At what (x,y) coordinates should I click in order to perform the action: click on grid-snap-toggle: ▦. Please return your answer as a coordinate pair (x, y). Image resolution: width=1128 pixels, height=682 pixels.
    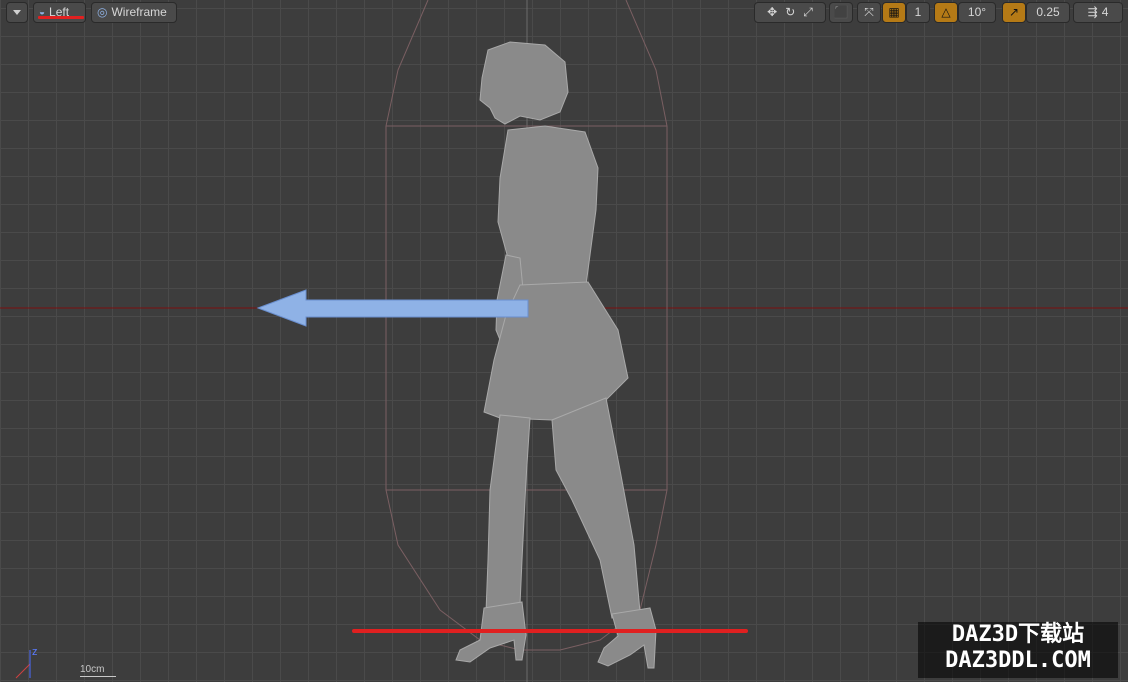
    Looking at the image, I should click on (894, 12).